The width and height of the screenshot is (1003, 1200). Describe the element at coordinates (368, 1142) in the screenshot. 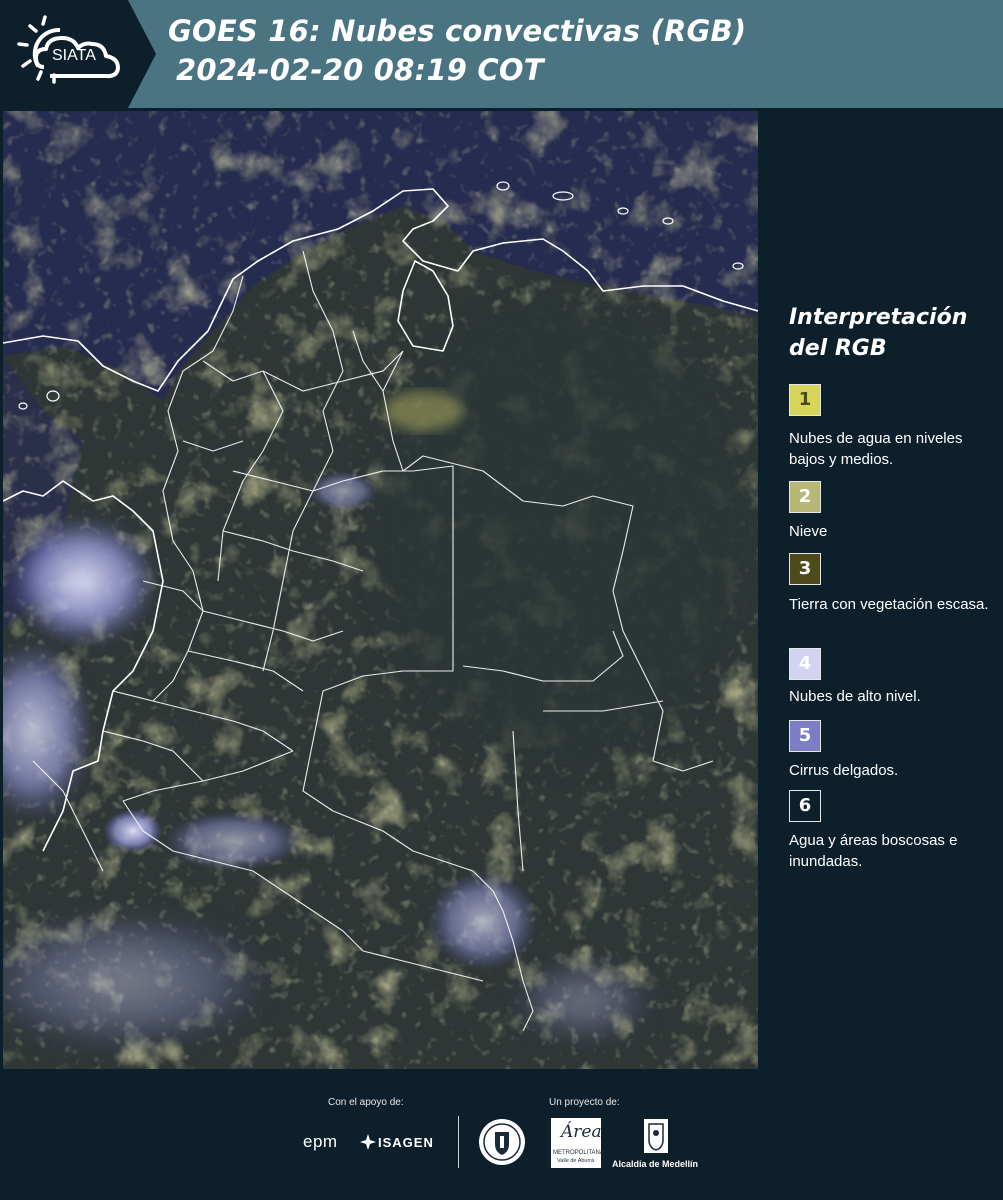

I see `isagen-icon` at that location.